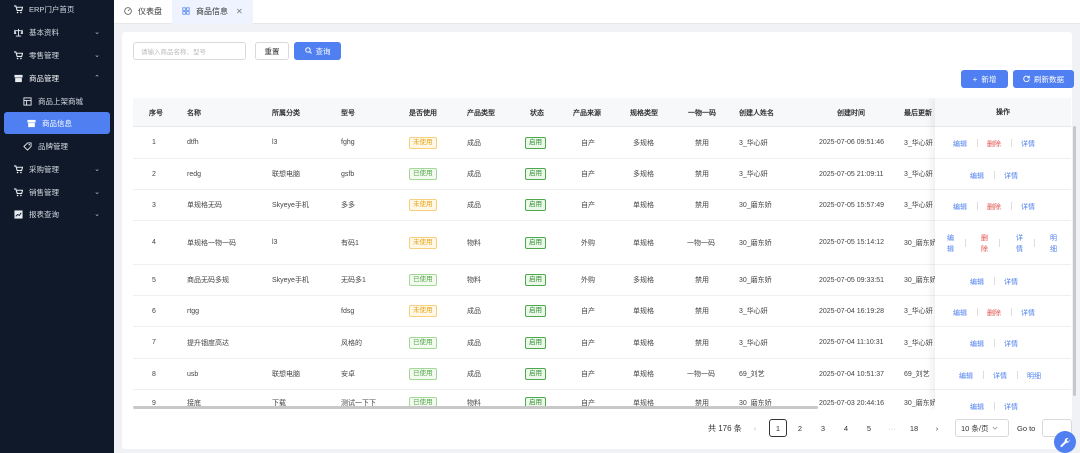 The image size is (1080, 453). I want to click on close-icon: ✕, so click(239, 11).